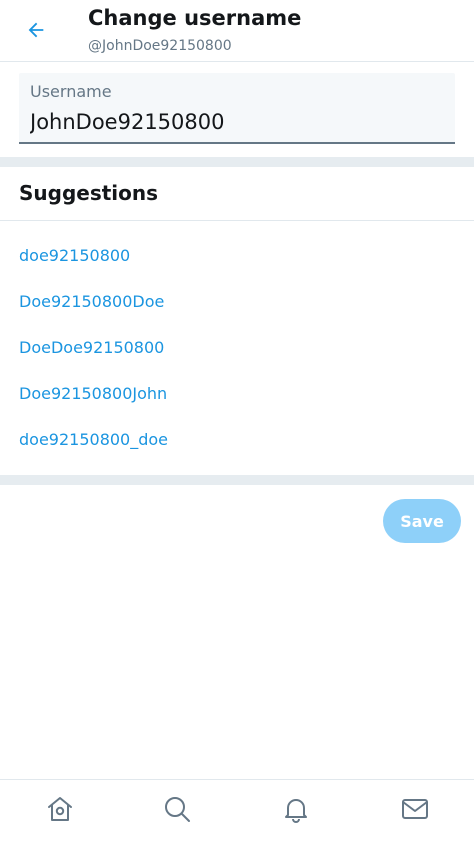  What do you see at coordinates (195, 18) in the screenshot?
I see `page-title: Change username` at bounding box center [195, 18].